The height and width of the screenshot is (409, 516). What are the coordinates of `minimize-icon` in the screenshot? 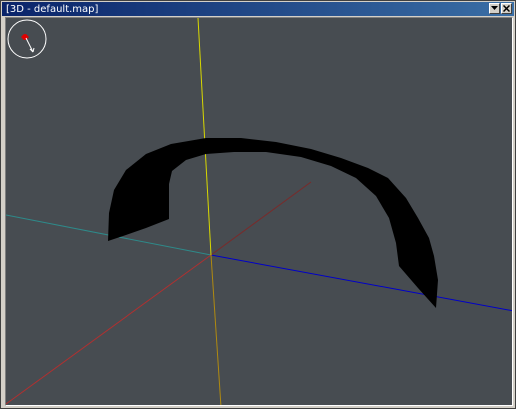 It's located at (494, 8).